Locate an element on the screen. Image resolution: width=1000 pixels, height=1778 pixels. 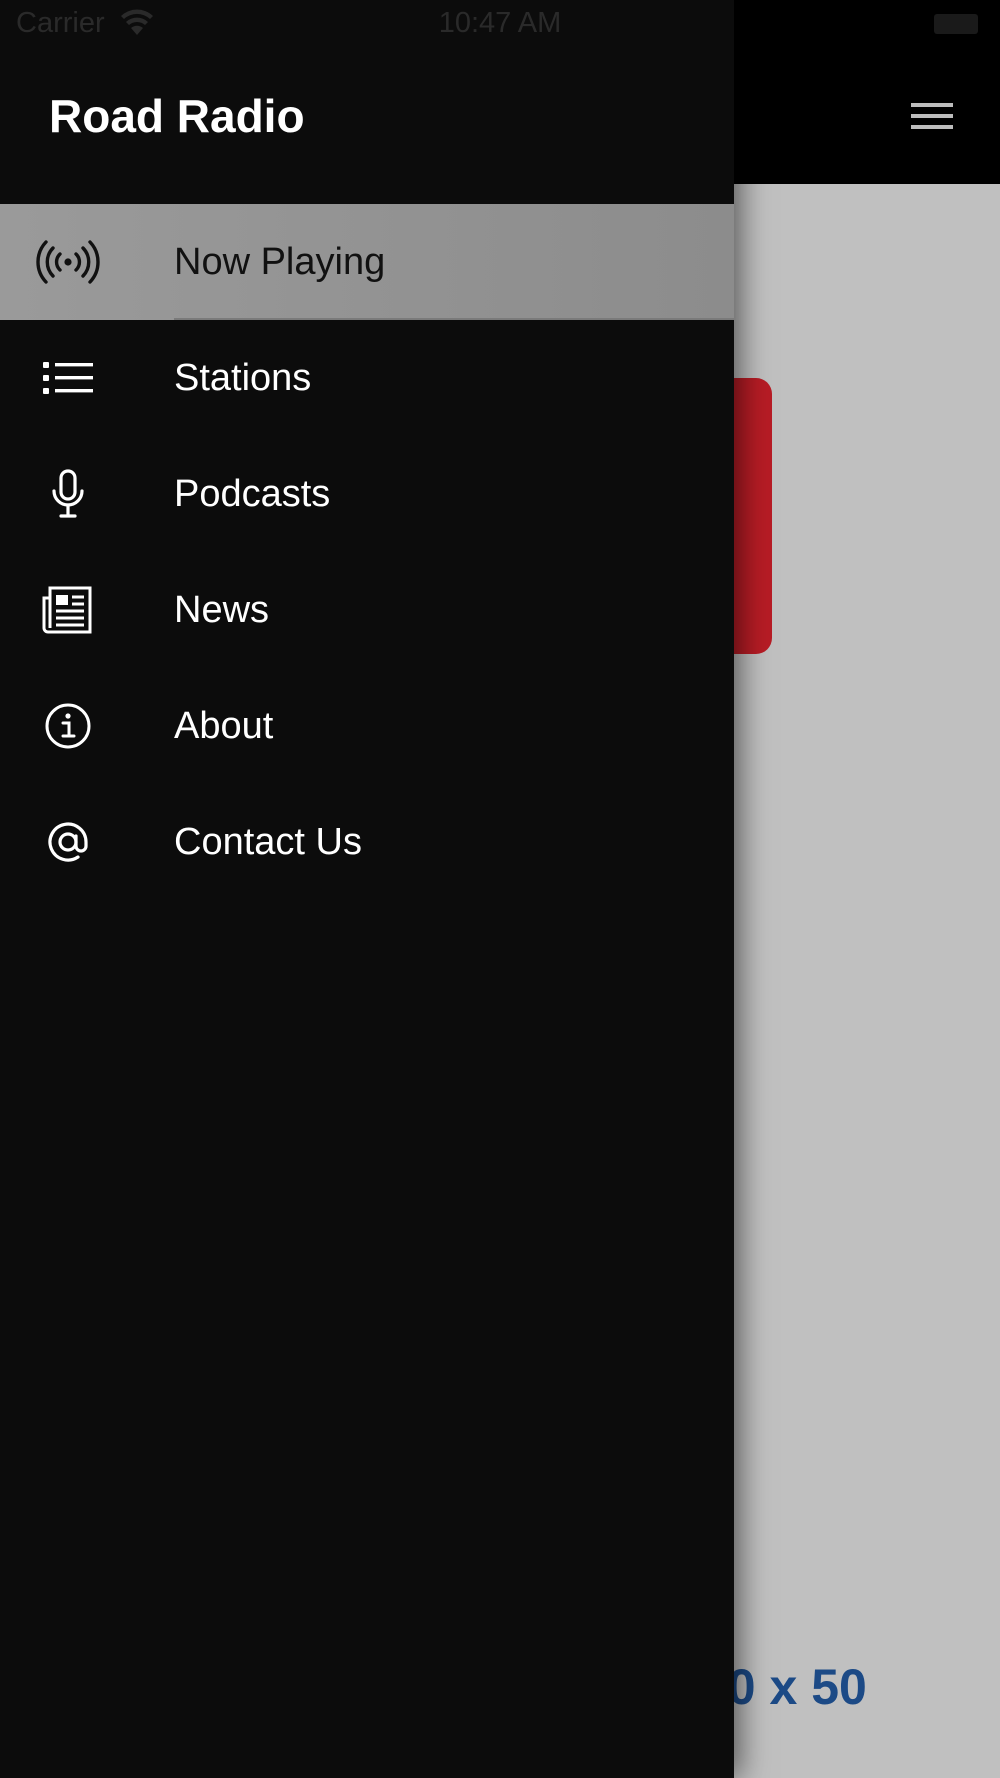
microphone-icon is located at coordinates (68, 494).